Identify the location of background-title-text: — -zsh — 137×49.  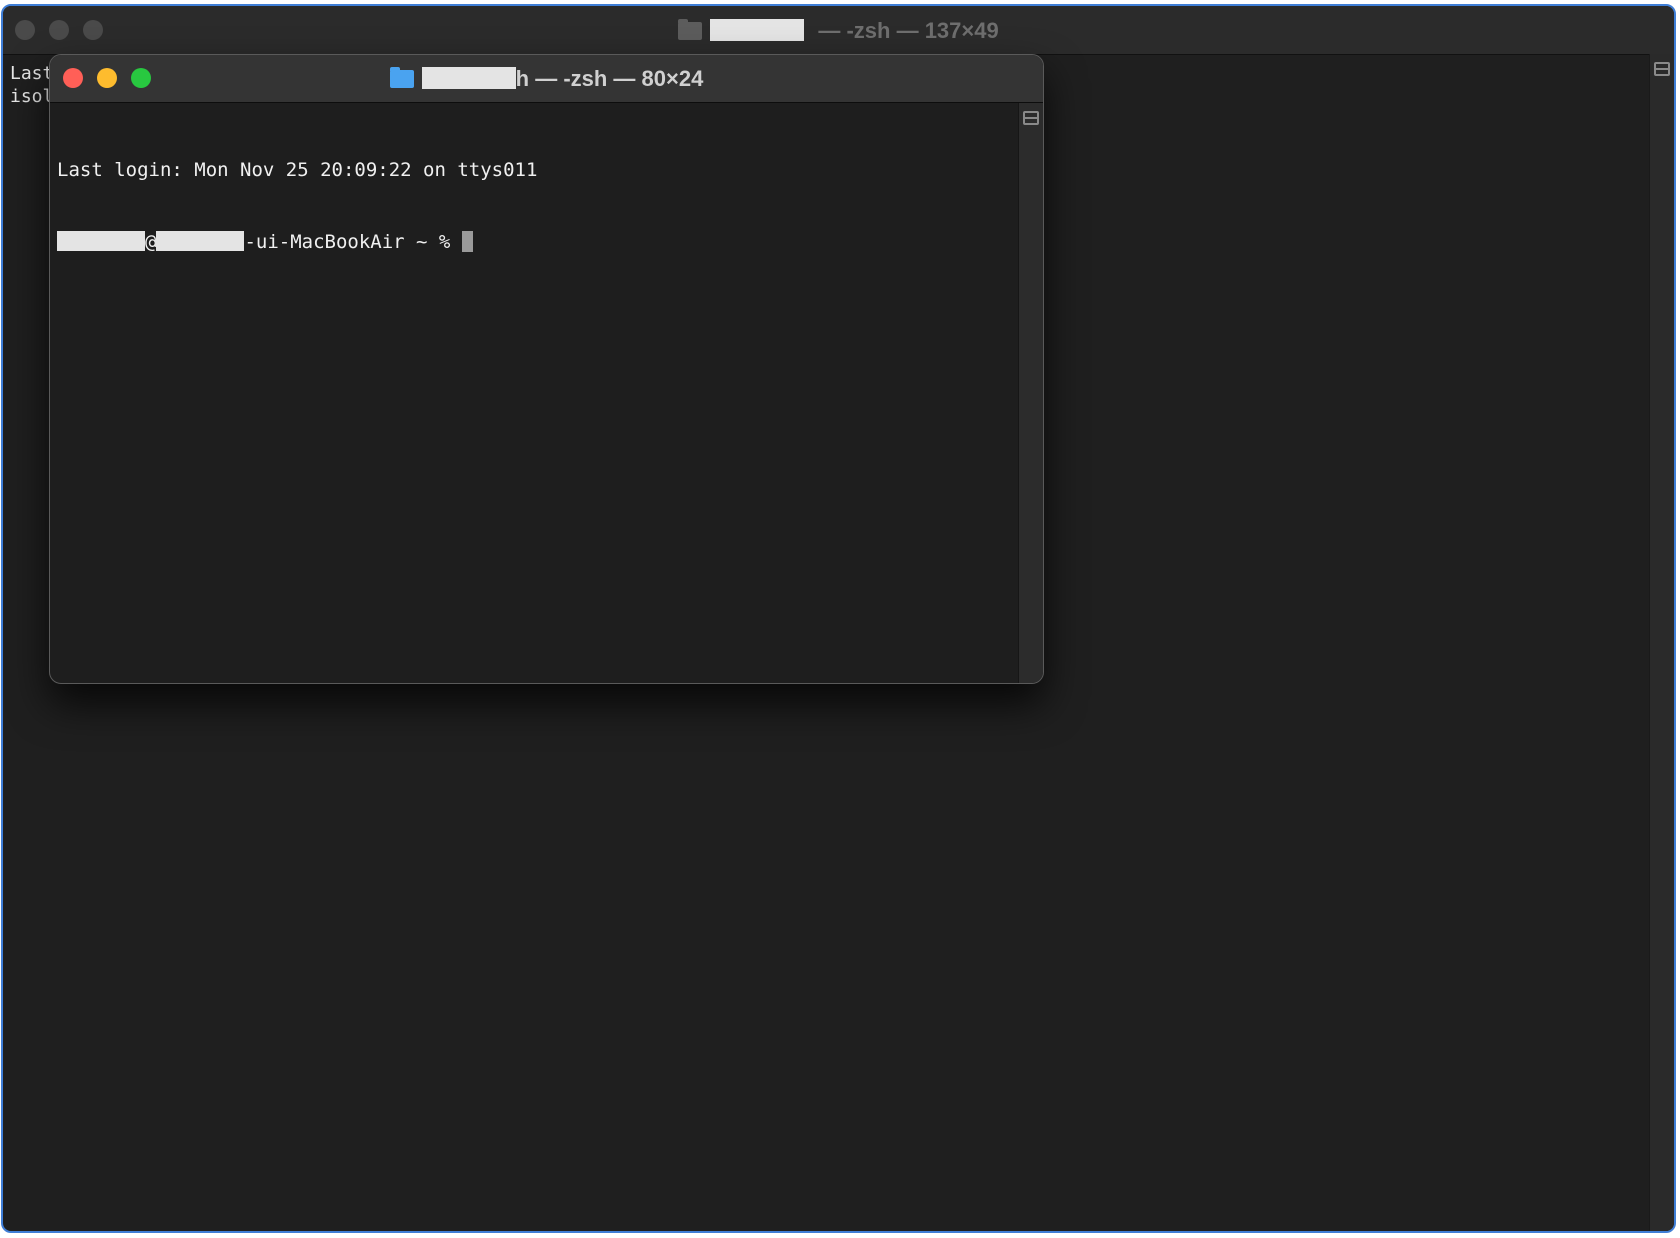
(905, 30).